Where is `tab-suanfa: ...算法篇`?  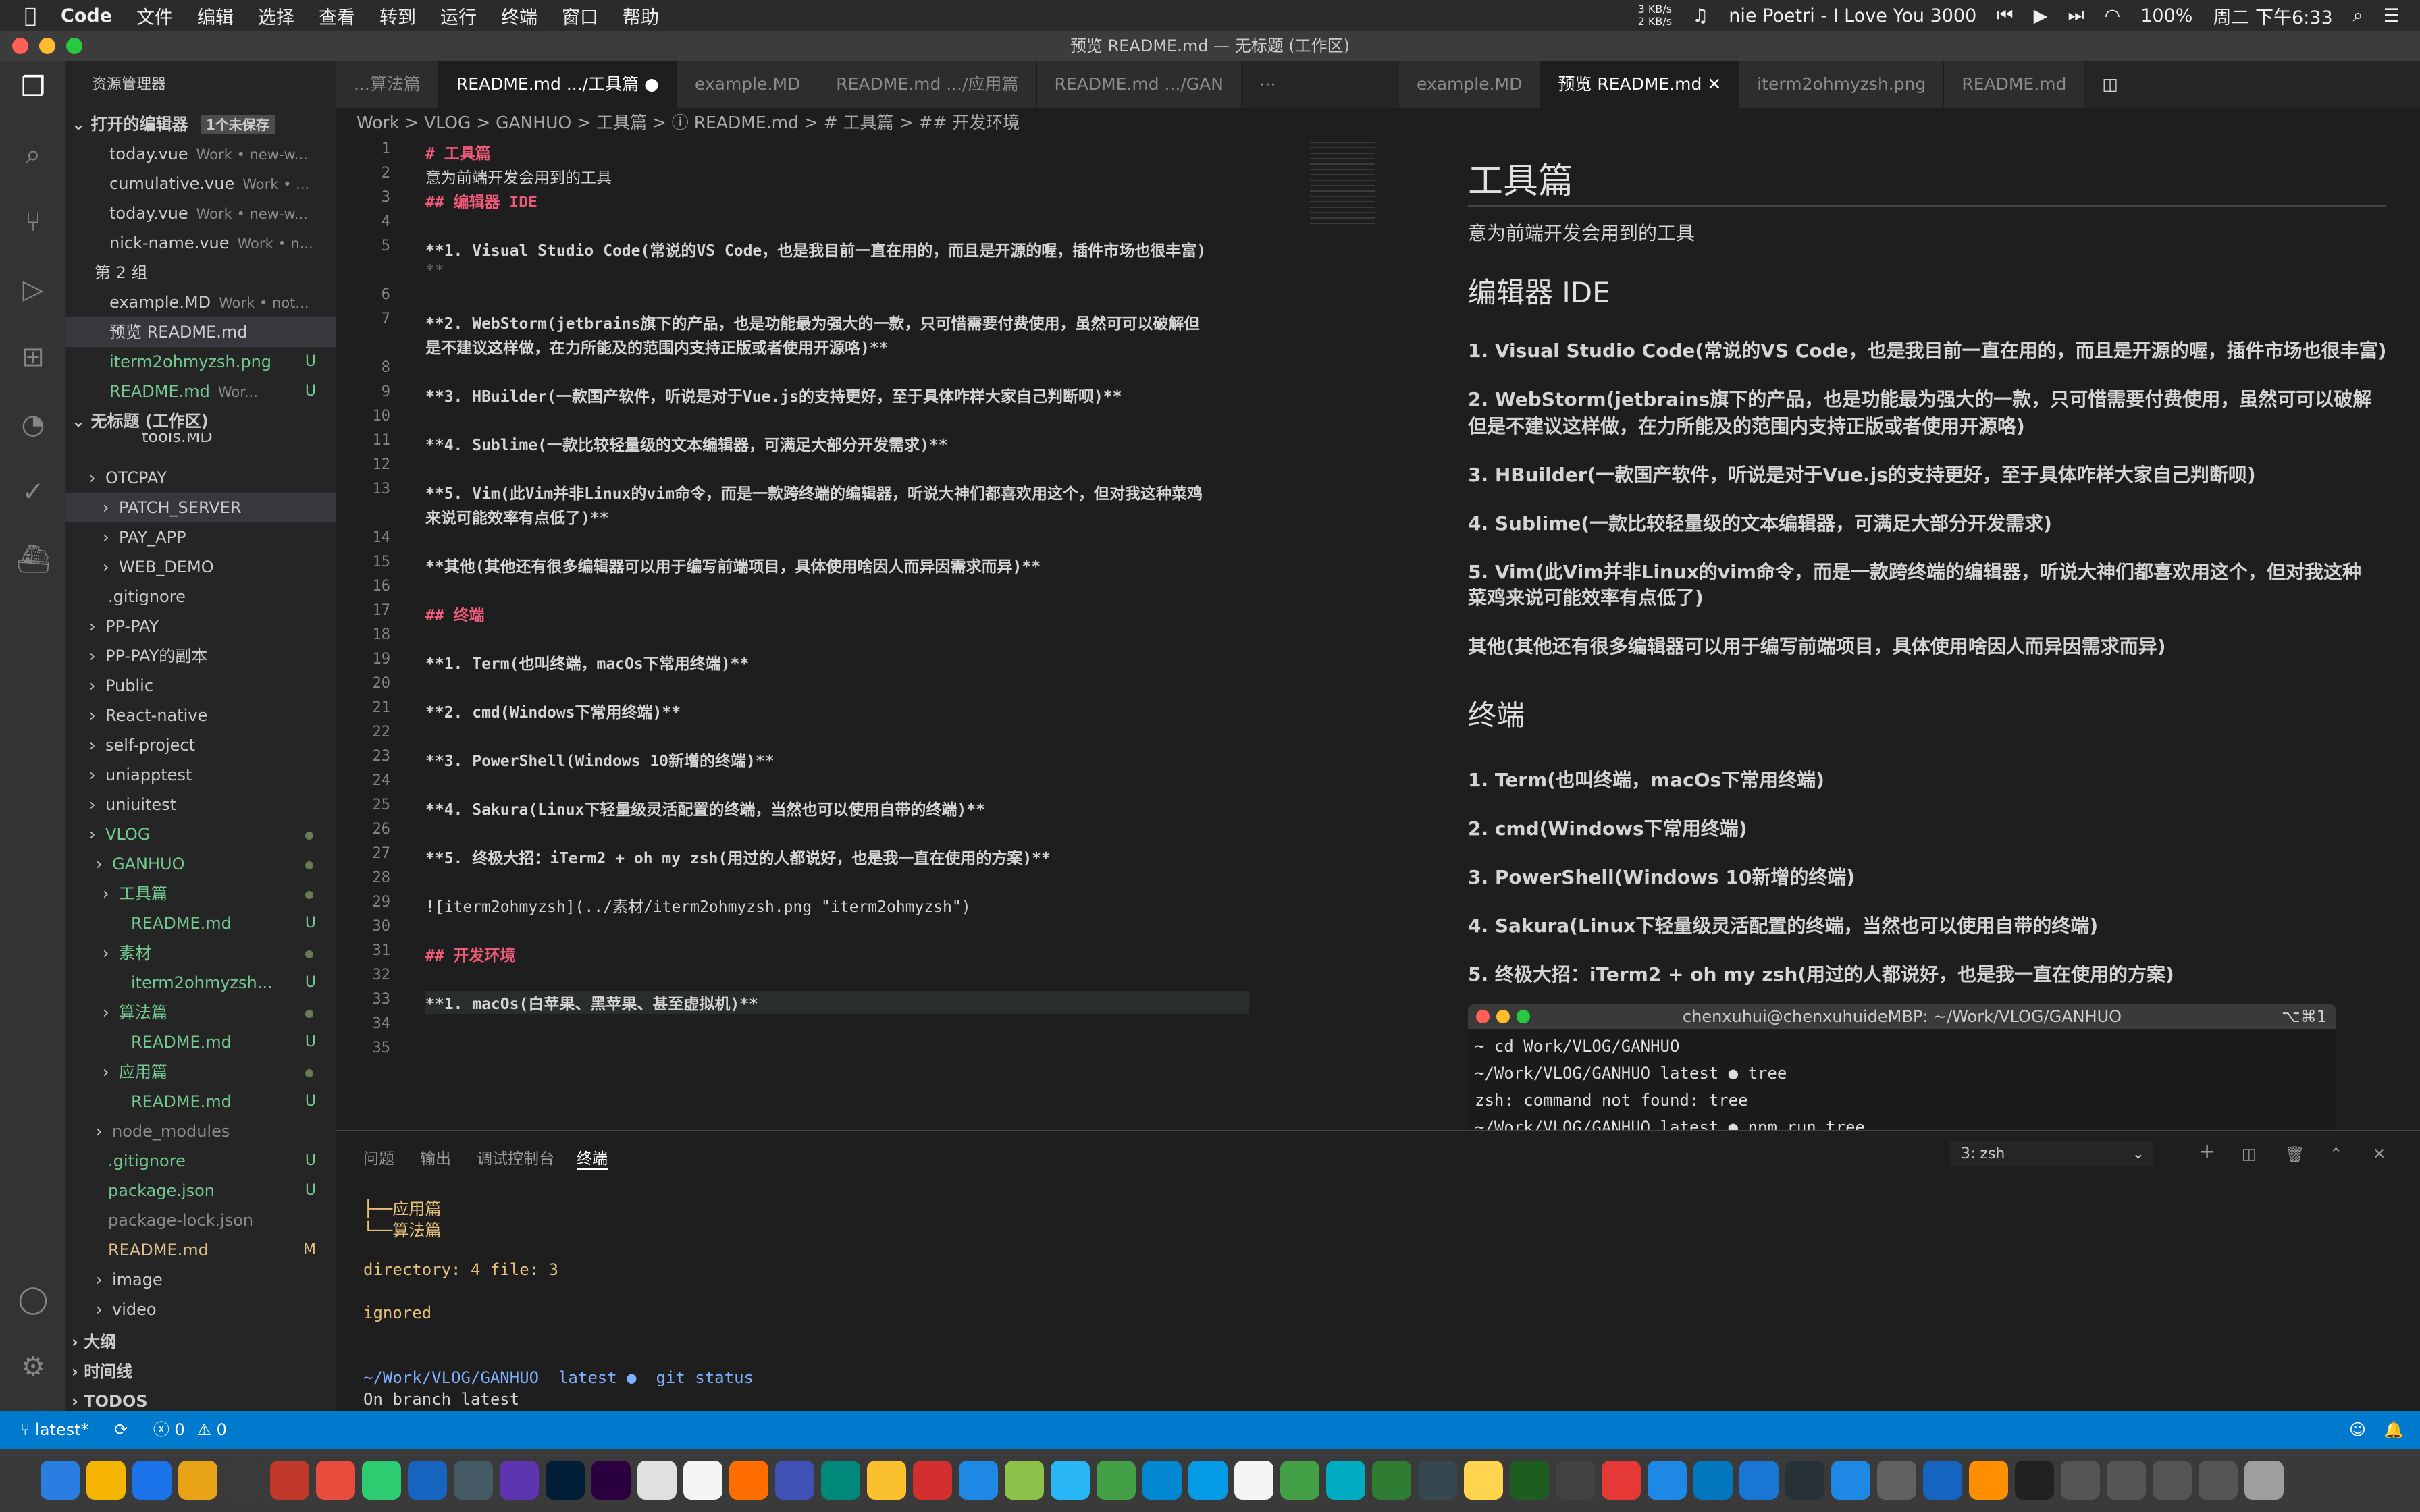 tab-suanfa: ...算法篇 is located at coordinates (387, 84).